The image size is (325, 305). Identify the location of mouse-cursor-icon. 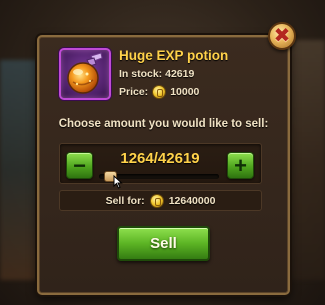
(118, 182).